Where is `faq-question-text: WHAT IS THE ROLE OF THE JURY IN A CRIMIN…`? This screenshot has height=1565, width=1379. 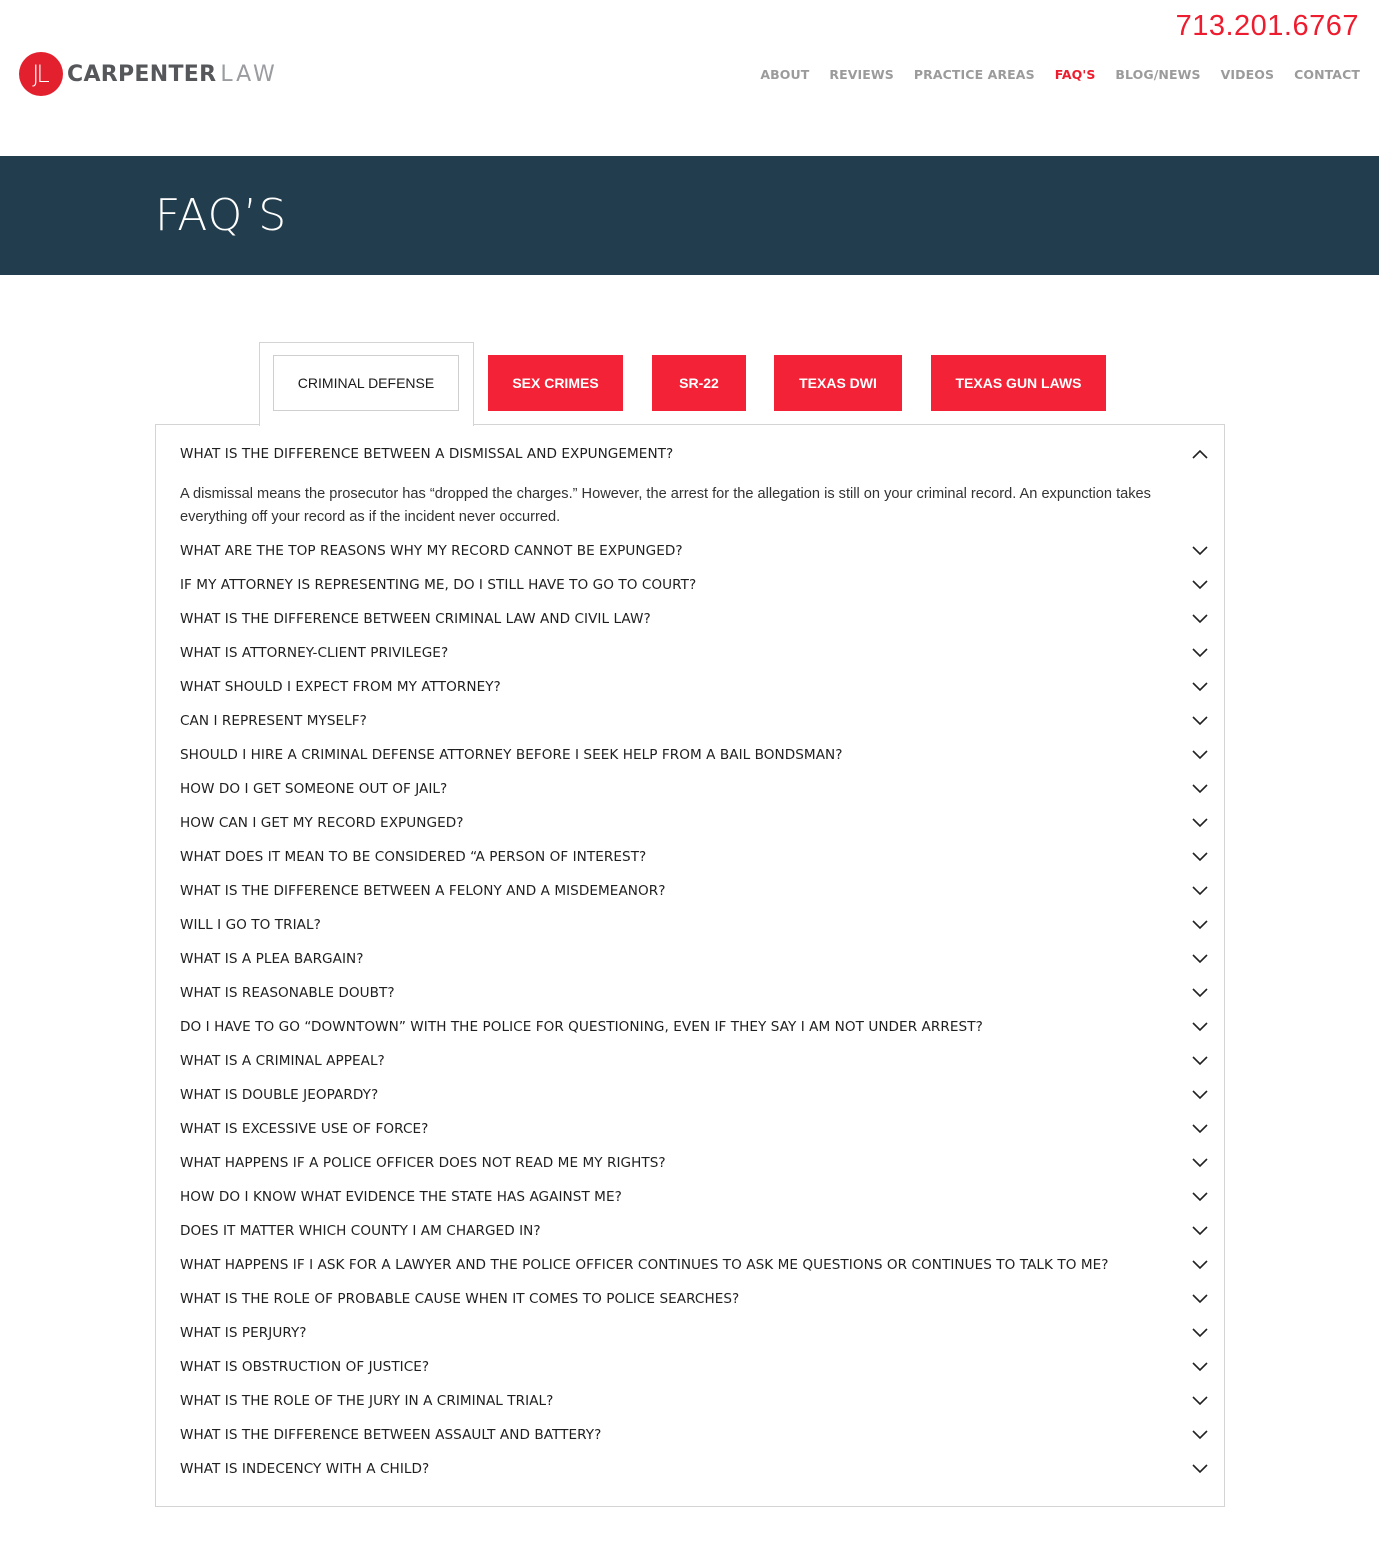 faq-question-text: WHAT IS THE ROLE OF THE JURY IN A CRIMIN… is located at coordinates (367, 1401).